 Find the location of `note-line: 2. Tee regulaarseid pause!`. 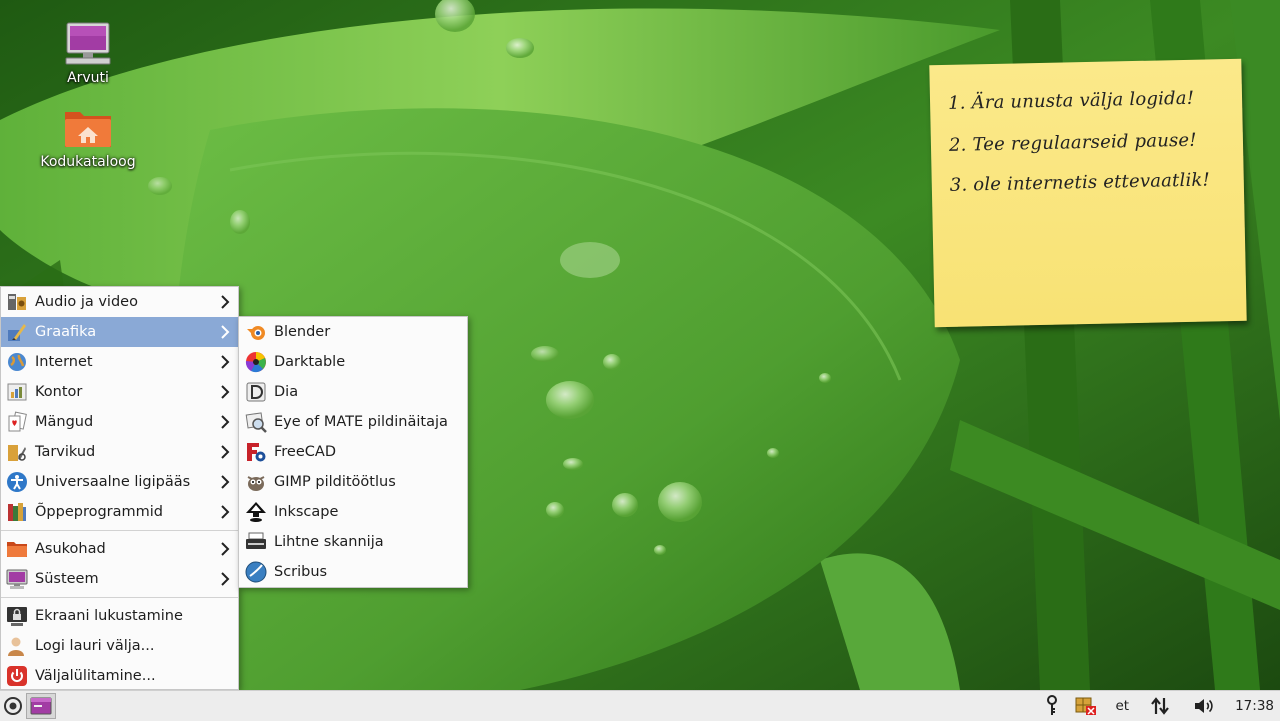

note-line: 2. Tee regulaarseid pause! is located at coordinates (1072, 142).